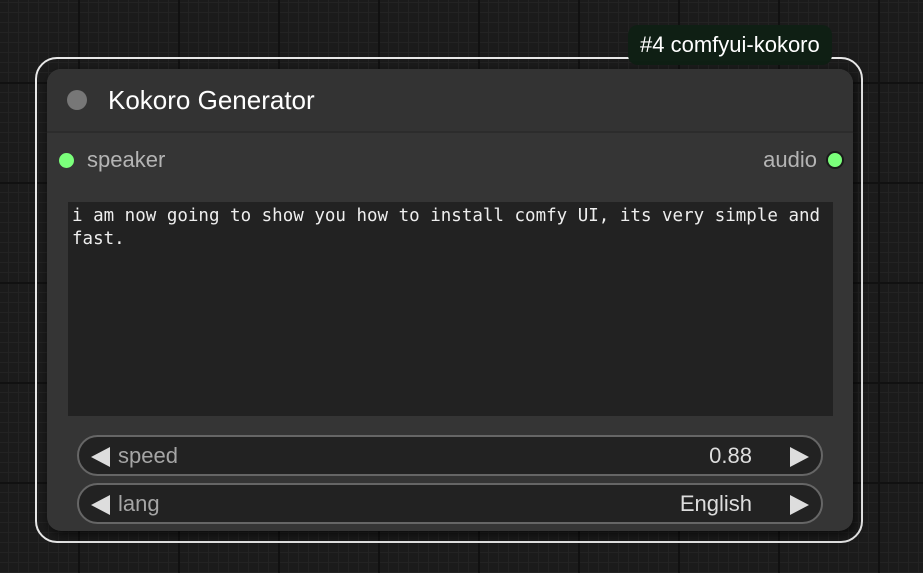 Image resolution: width=923 pixels, height=573 pixels. Describe the element at coordinates (77, 100) in the screenshot. I see `circle-dot-icon` at that location.